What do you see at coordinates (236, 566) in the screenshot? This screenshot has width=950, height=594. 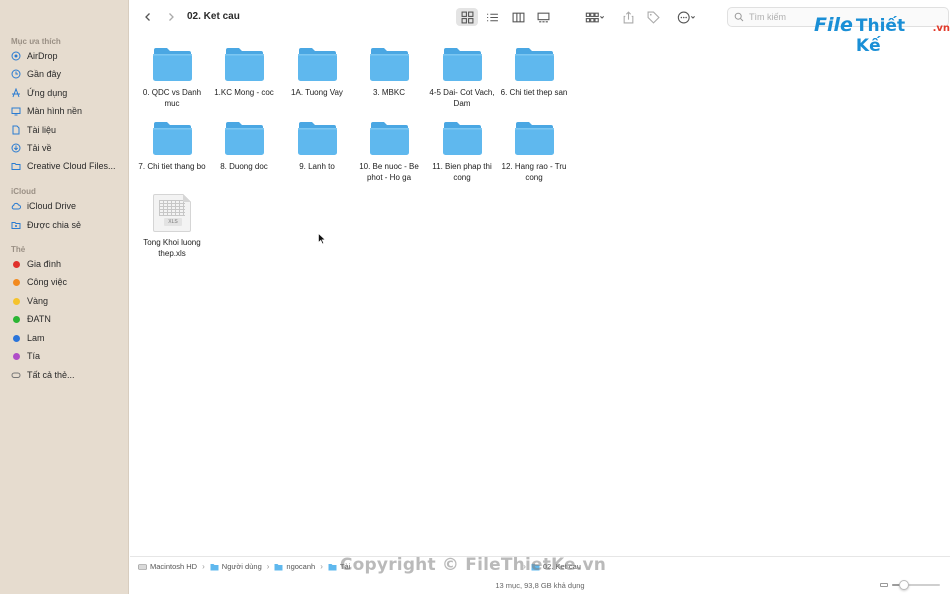 I see `path-crumb-users: Người dùng` at bounding box center [236, 566].